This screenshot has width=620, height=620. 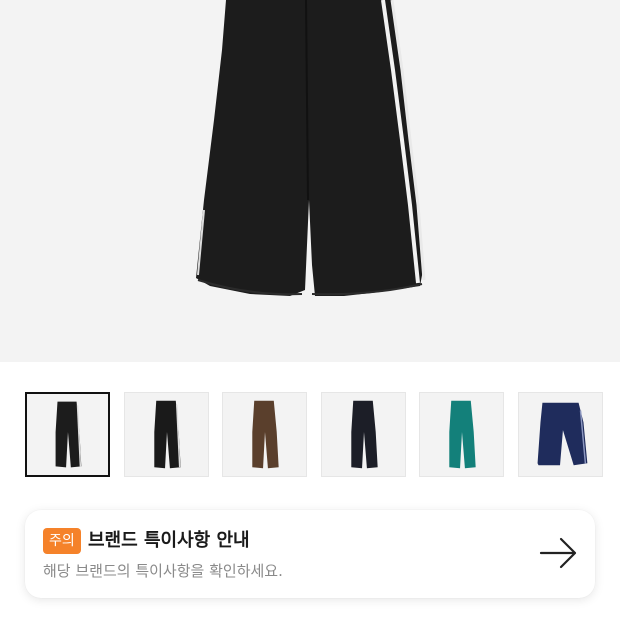 I want to click on notice-title: 브랜드 특이사항 안내, so click(x=169, y=540).